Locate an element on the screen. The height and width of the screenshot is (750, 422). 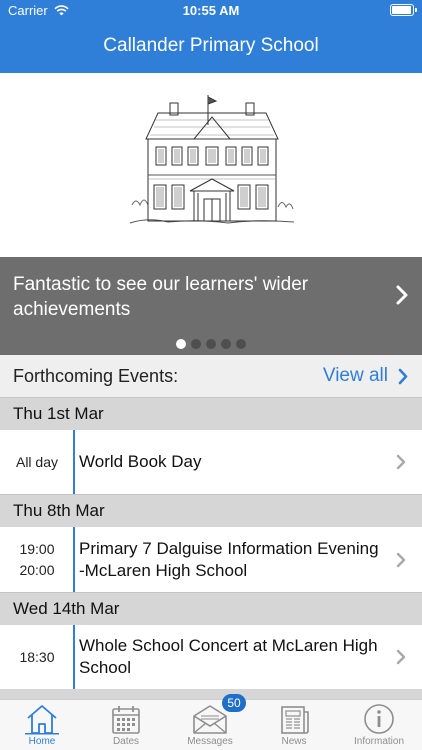
tab-bar: Home Dates Messages 50 News Information is located at coordinates (211, 722).